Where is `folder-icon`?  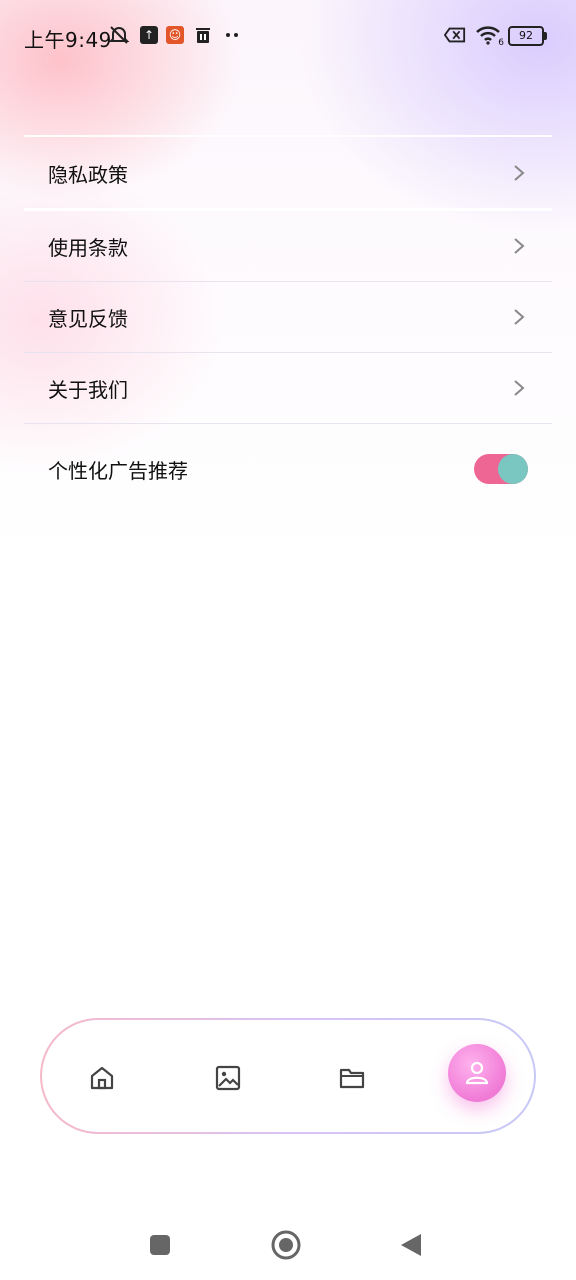 folder-icon is located at coordinates (352, 1078).